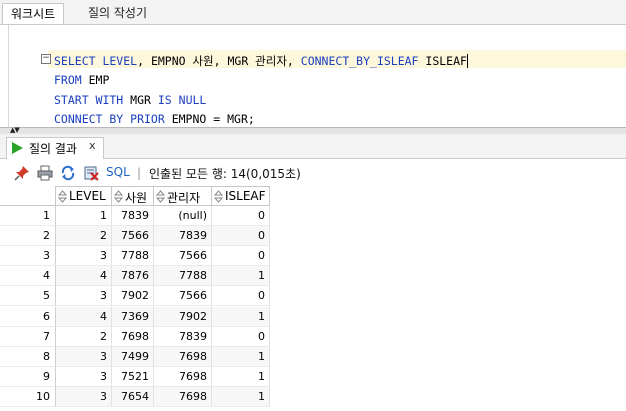 This screenshot has width=626, height=411. I want to click on table-cell: (null), so click(183, 216).